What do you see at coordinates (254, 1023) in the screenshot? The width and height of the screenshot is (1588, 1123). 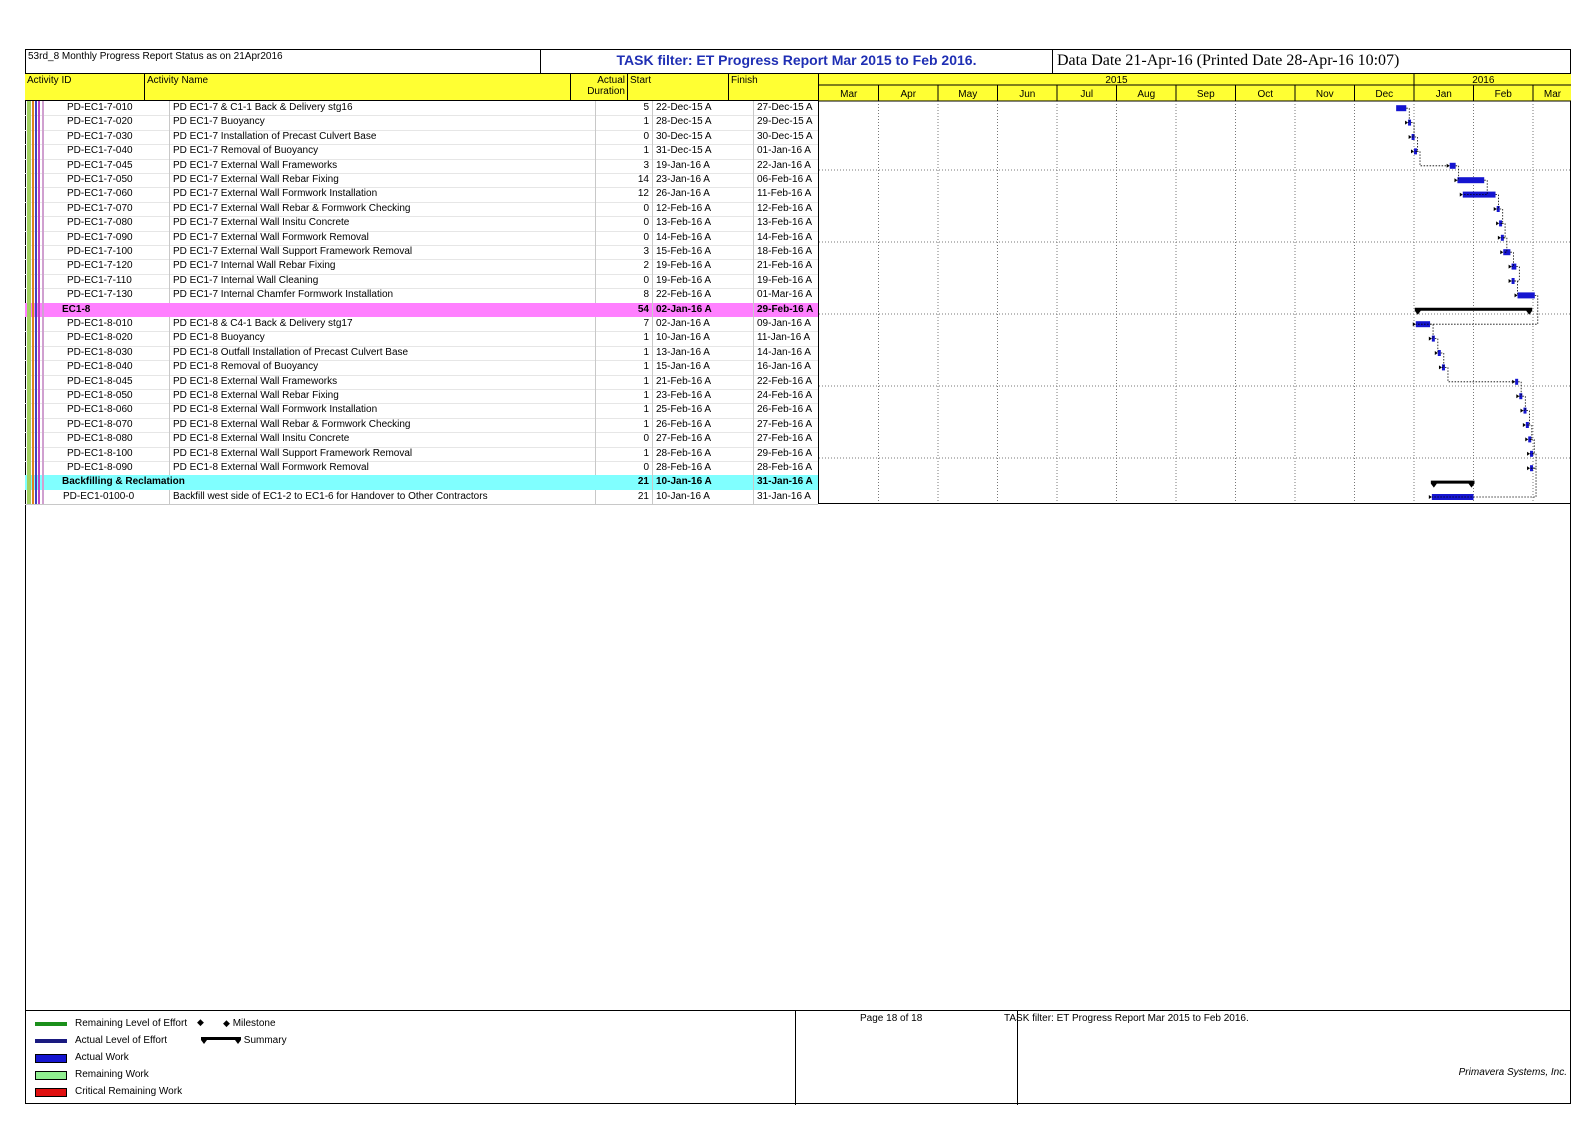 I see `legend-milestone-label: Milestone` at bounding box center [254, 1023].